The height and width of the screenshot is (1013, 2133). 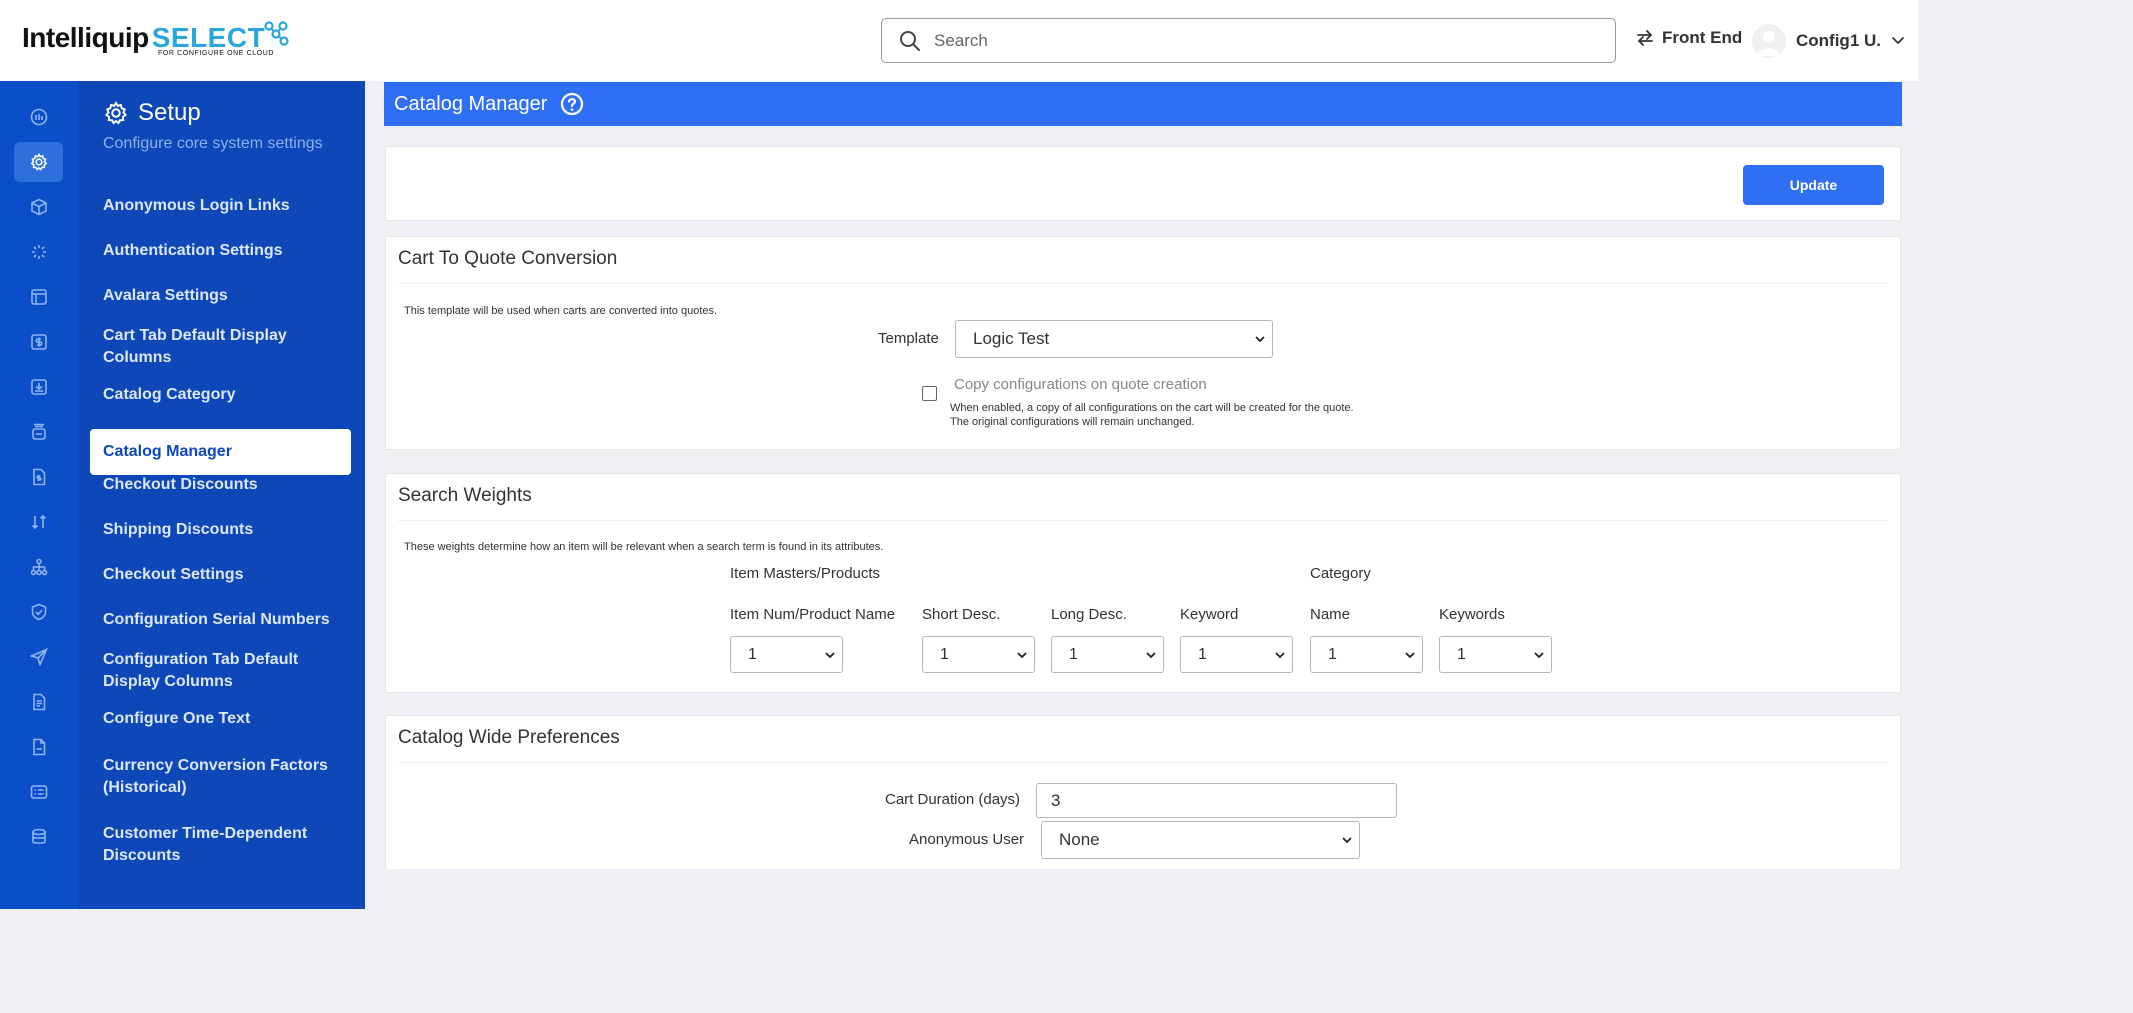 What do you see at coordinates (1254, 40) in the screenshot?
I see `search-input` at bounding box center [1254, 40].